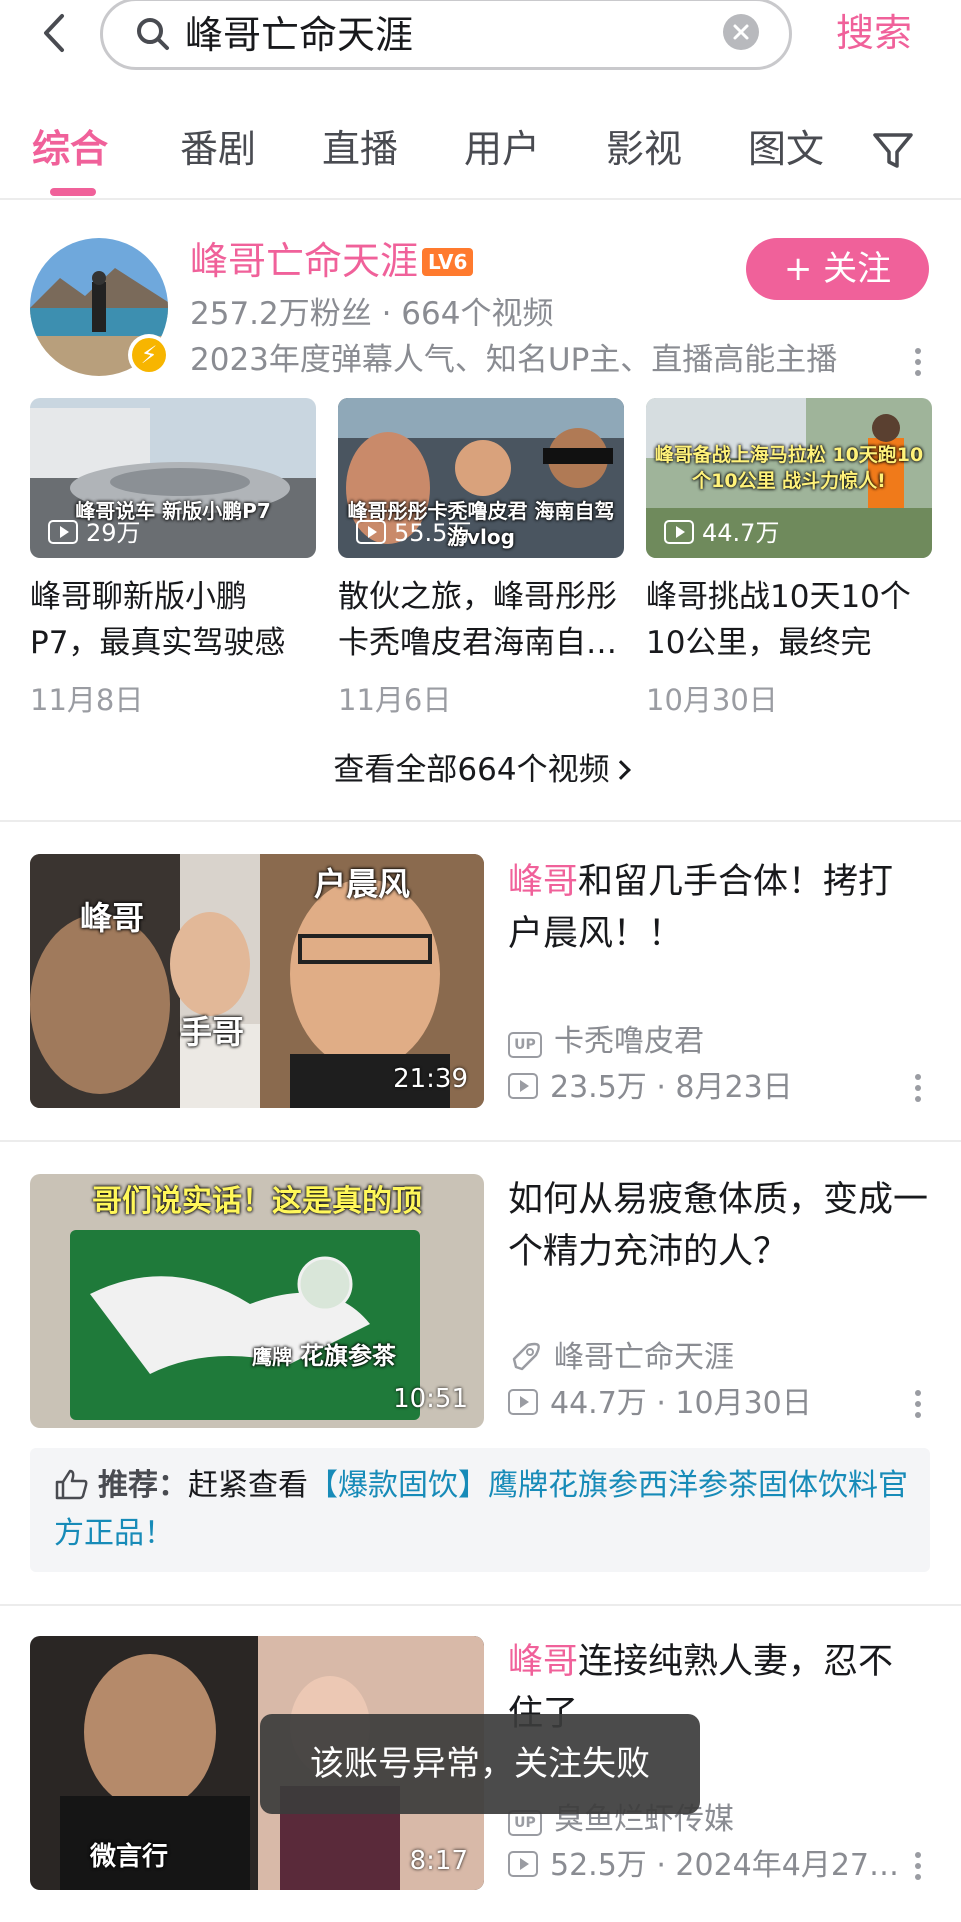  Describe the element at coordinates (741, 32) in the screenshot. I see `clear-search-icon` at that location.